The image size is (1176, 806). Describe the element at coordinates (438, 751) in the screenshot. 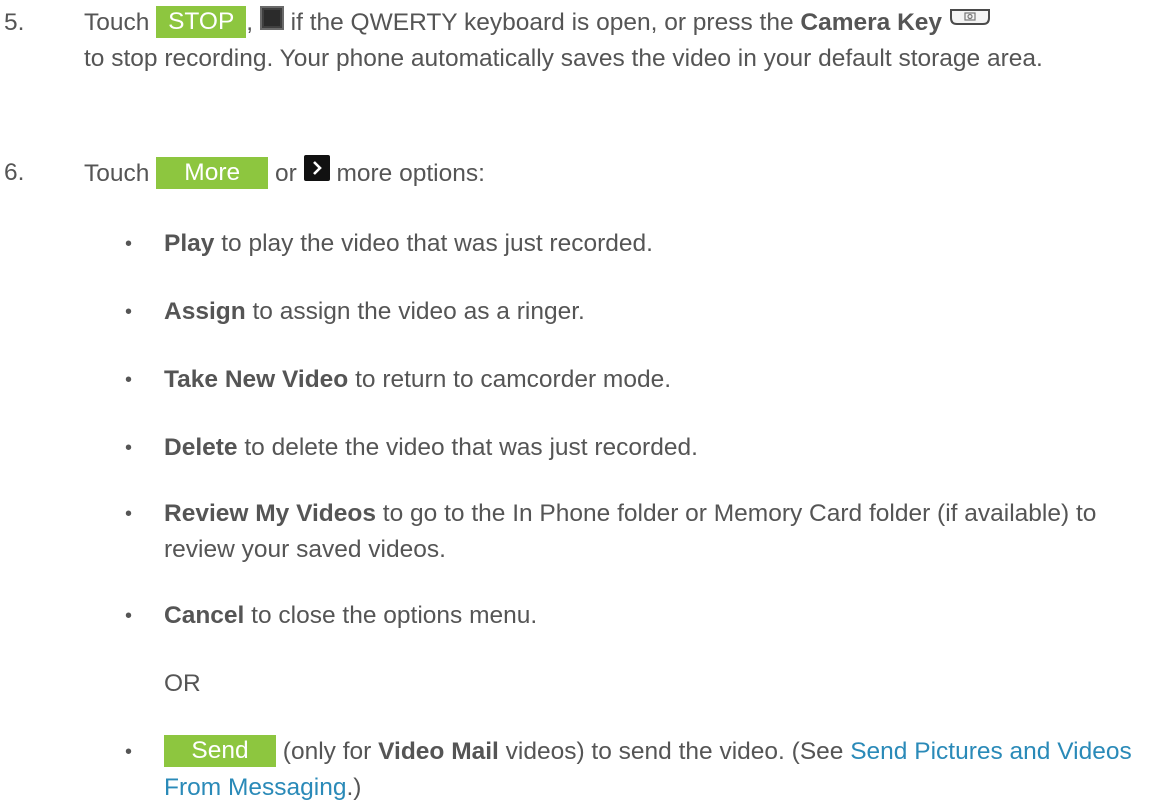

I see `video-mail-label: Video Mail` at that location.